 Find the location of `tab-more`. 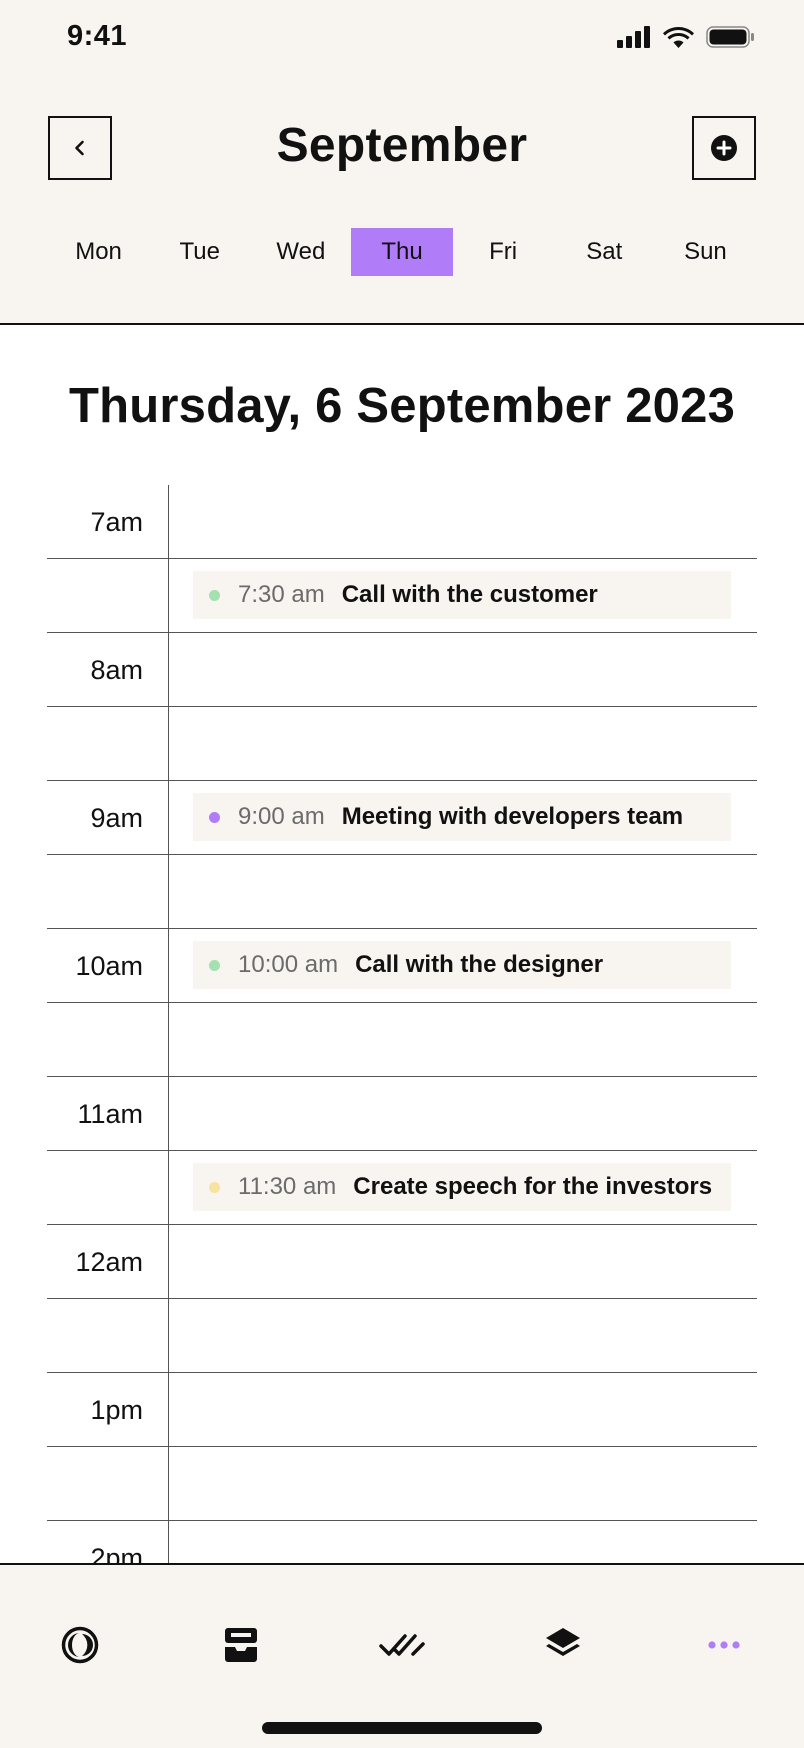

tab-more is located at coordinates (724, 1645).